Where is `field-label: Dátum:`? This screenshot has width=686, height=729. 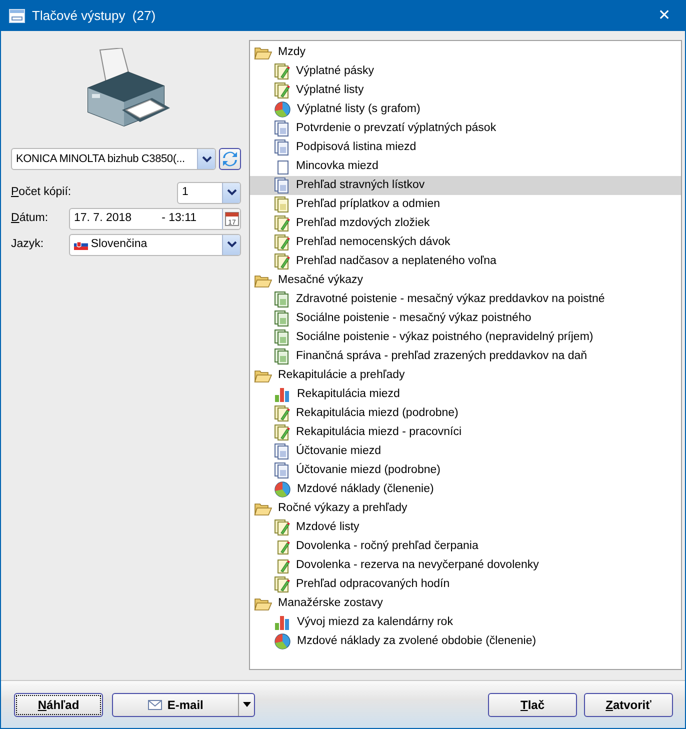
field-label: Dátum: is located at coordinates (30, 218).